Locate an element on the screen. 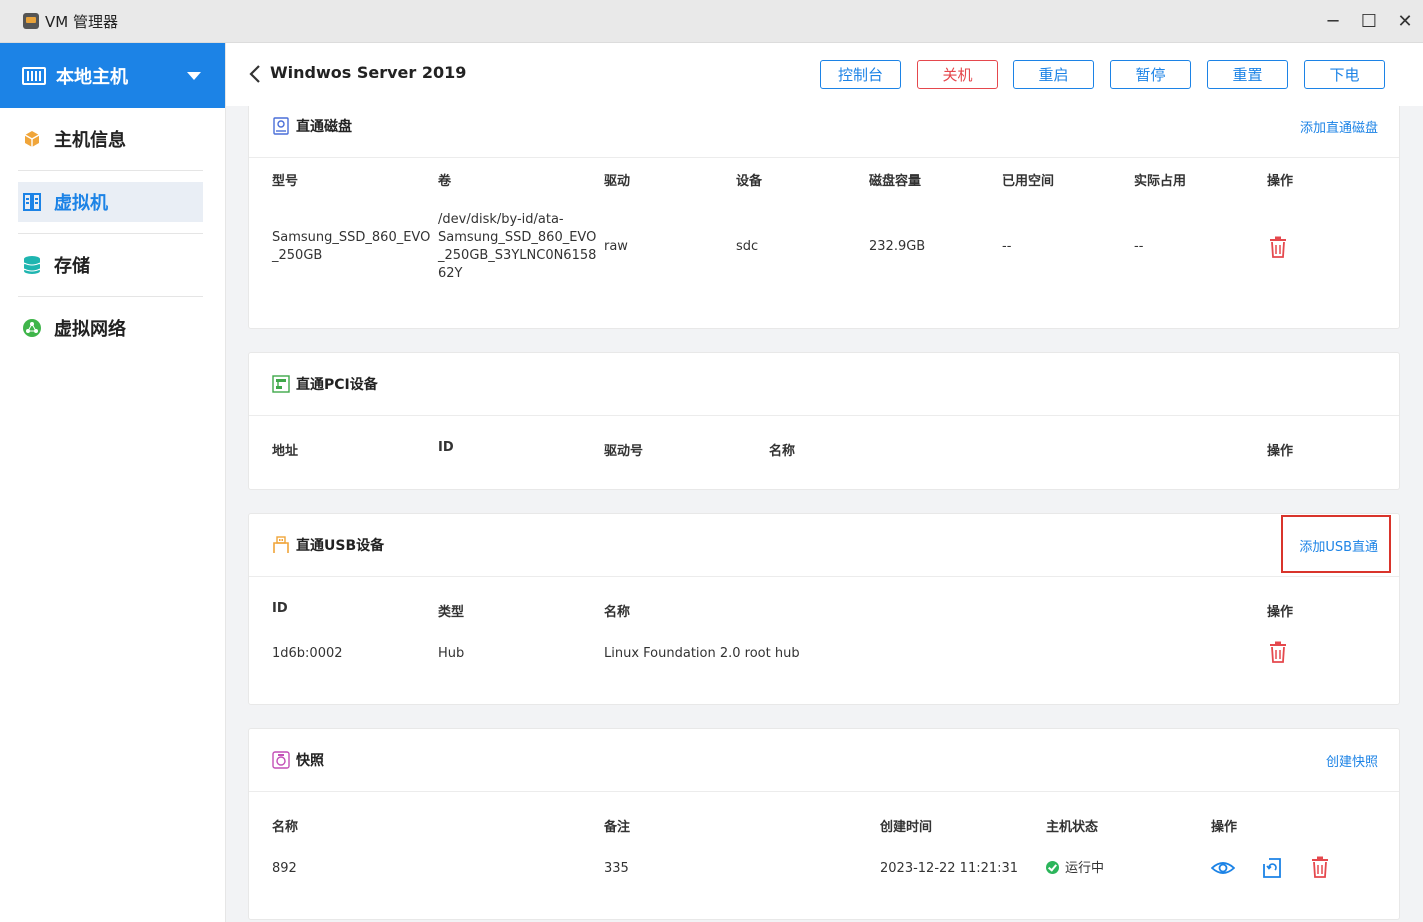 The width and height of the screenshot is (1423, 922). minimize-button: ─ is located at coordinates (1333, 21).